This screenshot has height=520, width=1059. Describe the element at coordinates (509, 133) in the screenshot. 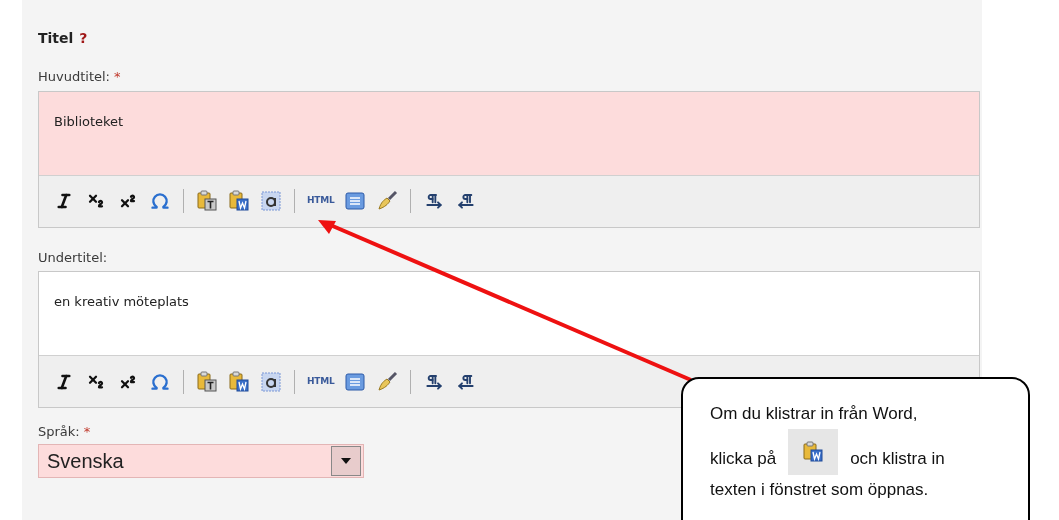

I see `text-input-field: Biblioteket` at that location.